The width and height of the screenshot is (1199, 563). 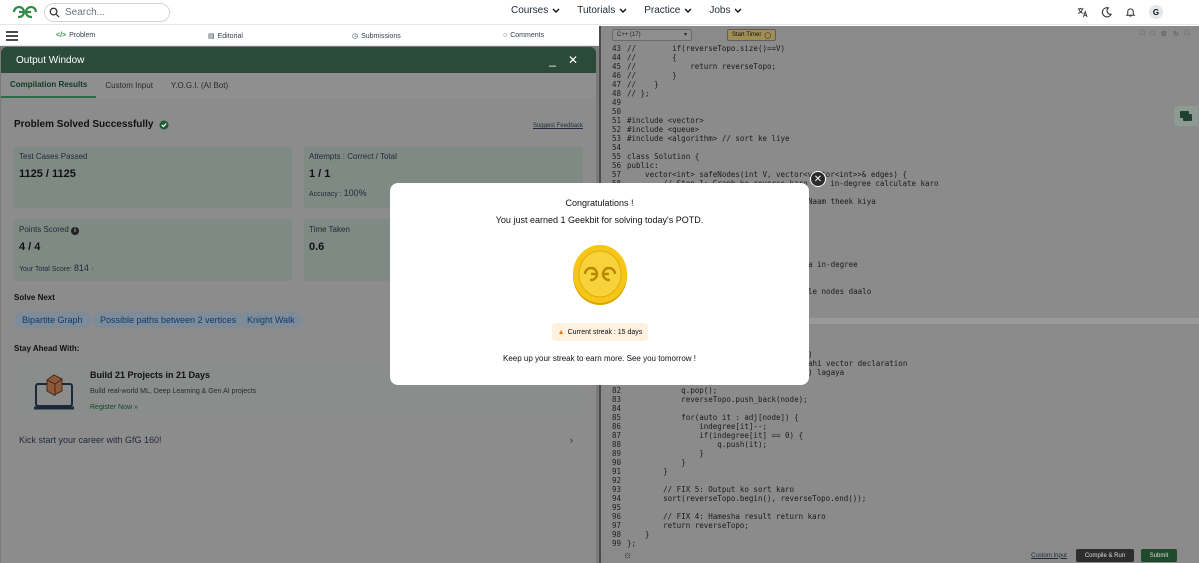 I want to click on points-value: 4 / 4, so click(x=30, y=247).